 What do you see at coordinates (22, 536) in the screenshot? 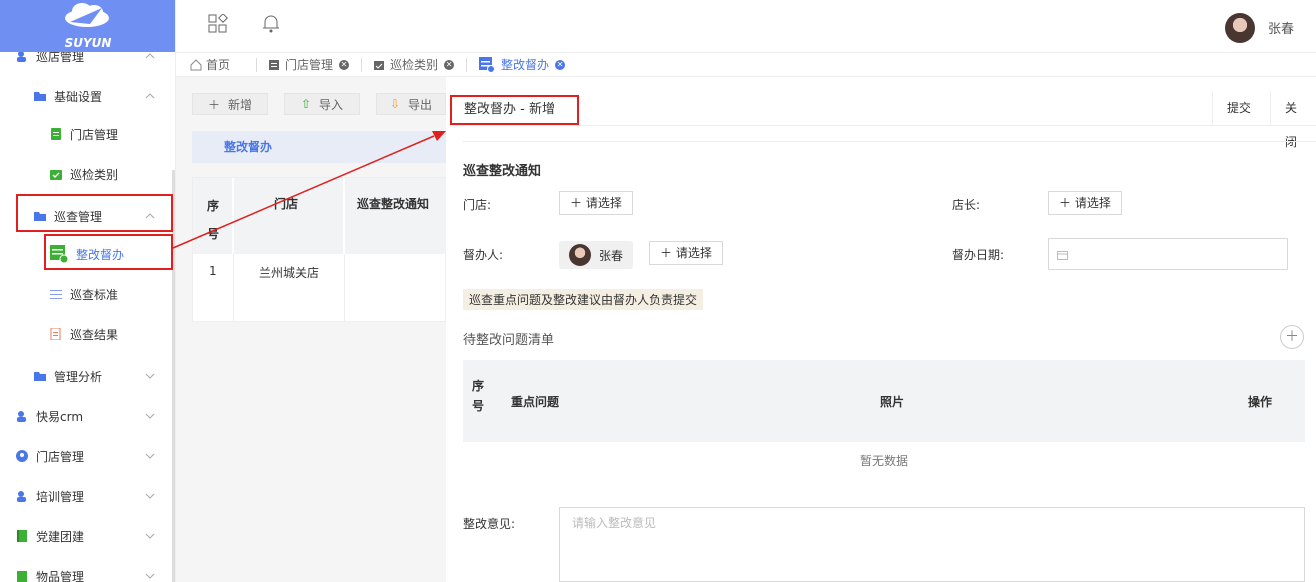
I see `book-icon` at bounding box center [22, 536].